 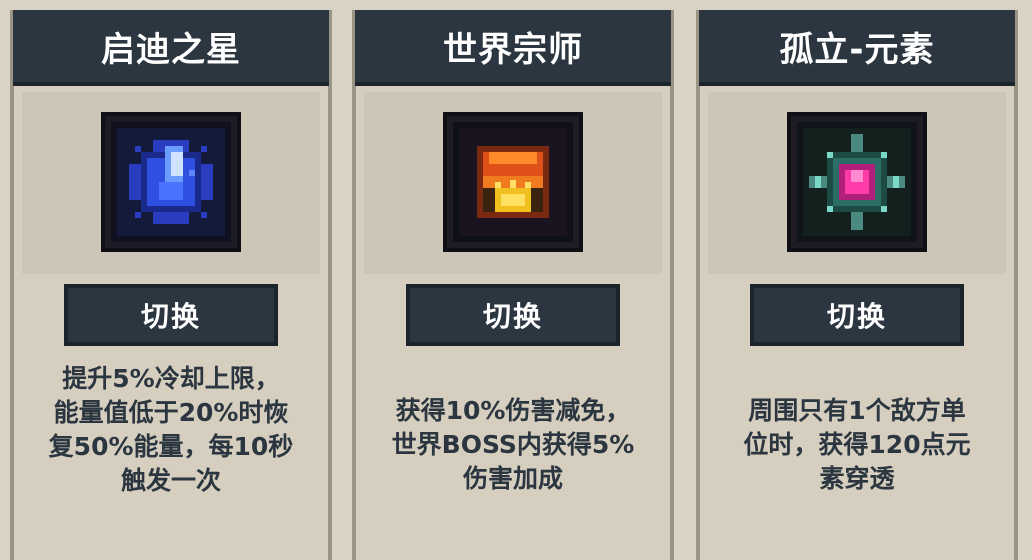 I want to click on card-header: 孤立-元素, so click(x=857, y=48).